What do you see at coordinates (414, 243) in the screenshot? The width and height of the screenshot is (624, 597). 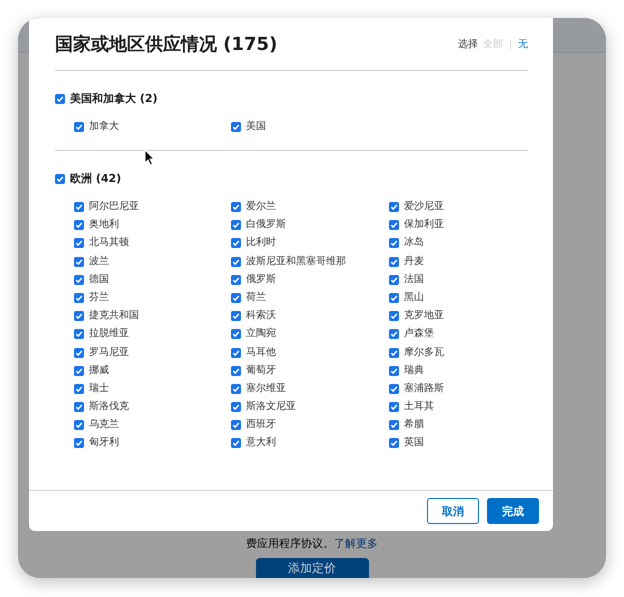 I see `country-label: 冰岛` at bounding box center [414, 243].